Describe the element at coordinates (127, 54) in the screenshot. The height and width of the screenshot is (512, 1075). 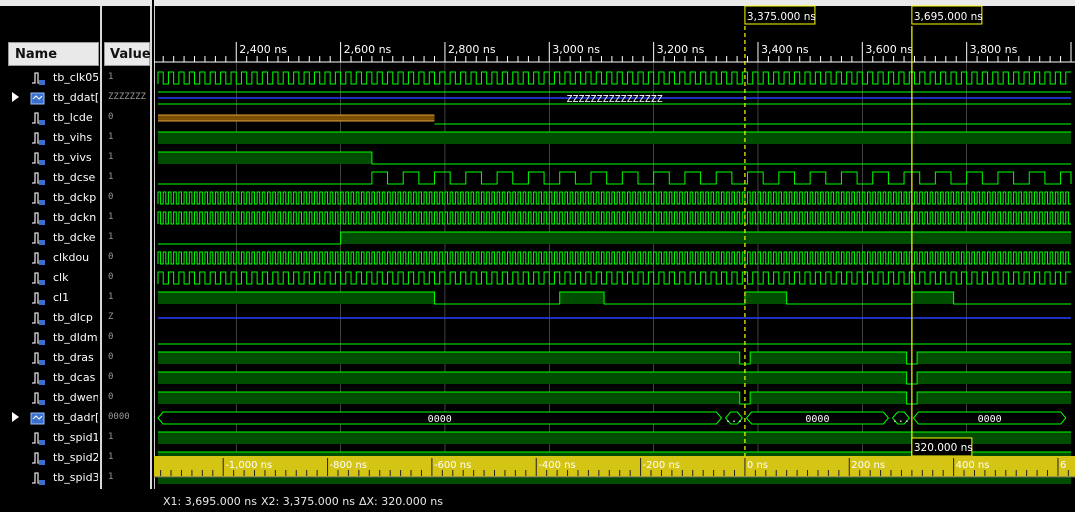
I see `value-column-header: Value` at that location.